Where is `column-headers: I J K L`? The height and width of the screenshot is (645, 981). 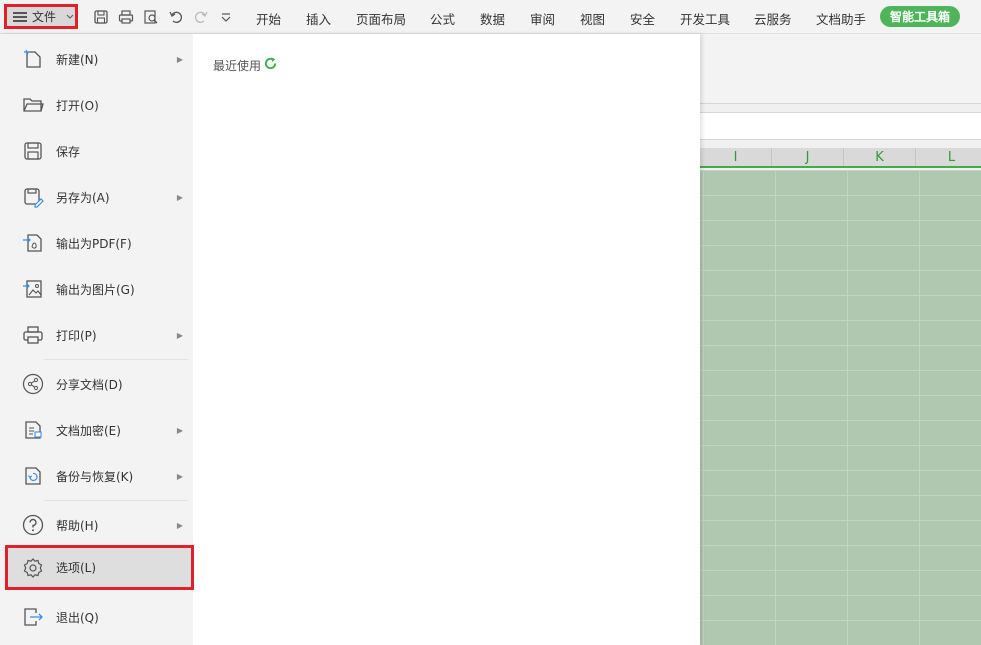
column-headers: I J K L is located at coordinates (840, 158).